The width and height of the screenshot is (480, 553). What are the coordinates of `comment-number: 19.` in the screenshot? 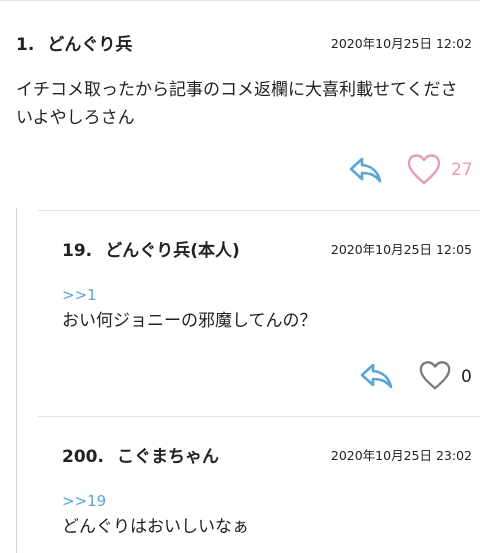 It's located at (77, 251).